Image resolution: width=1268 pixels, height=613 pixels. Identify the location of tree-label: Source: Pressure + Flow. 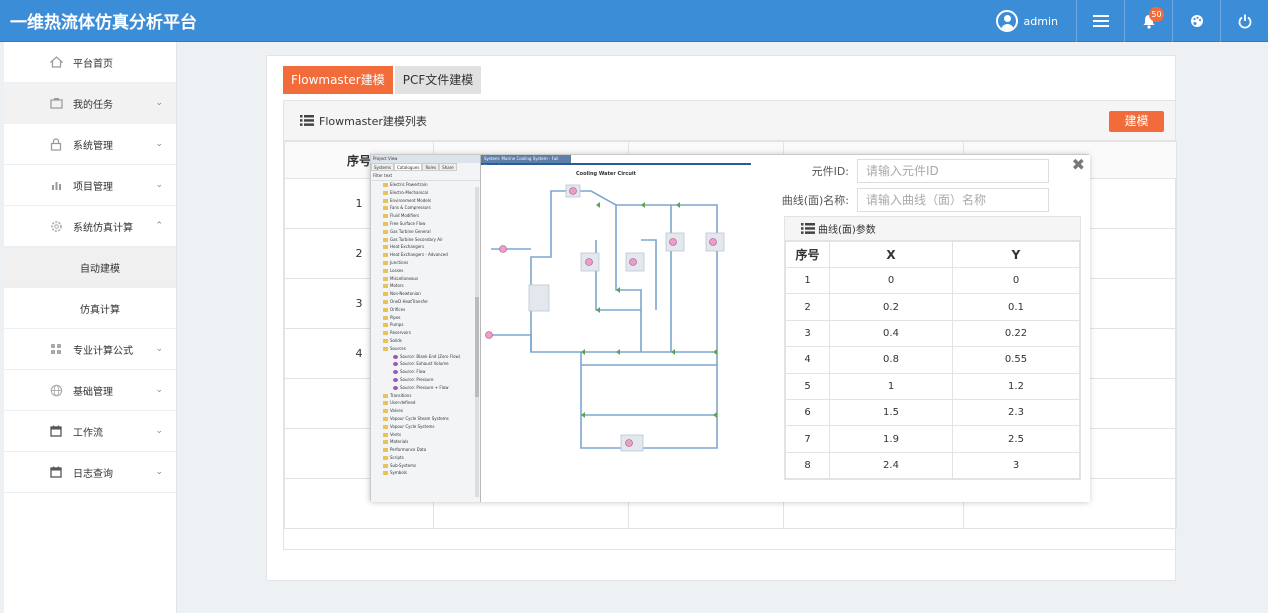
(424, 387).